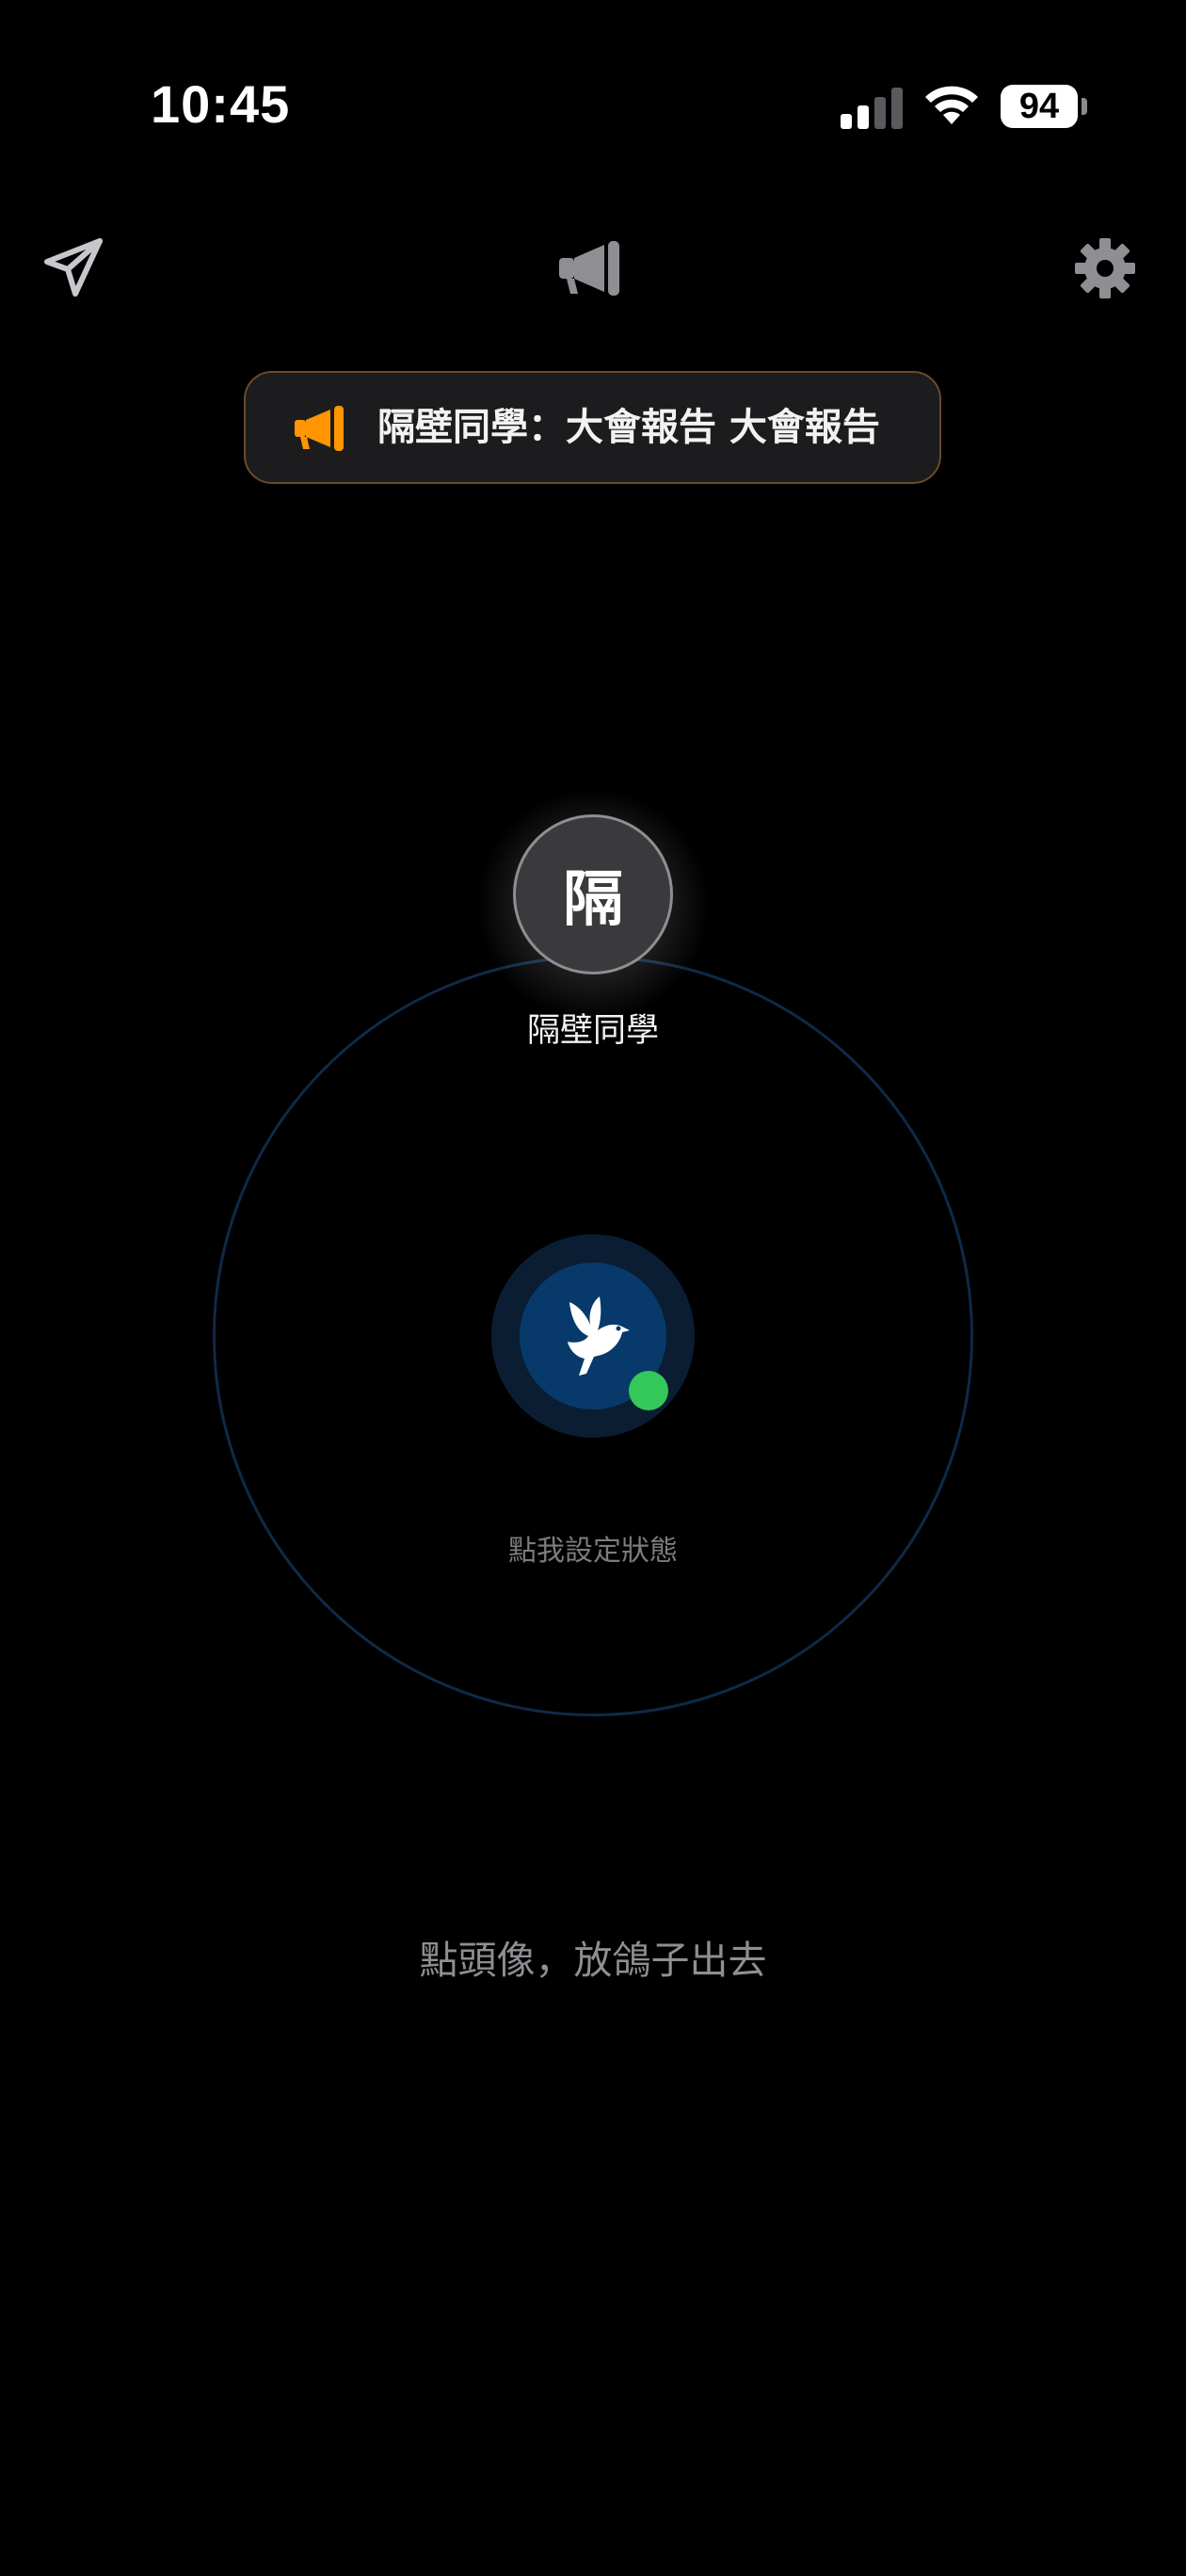 The image size is (1186, 2576). I want to click on battery-level: 94, so click(1039, 106).